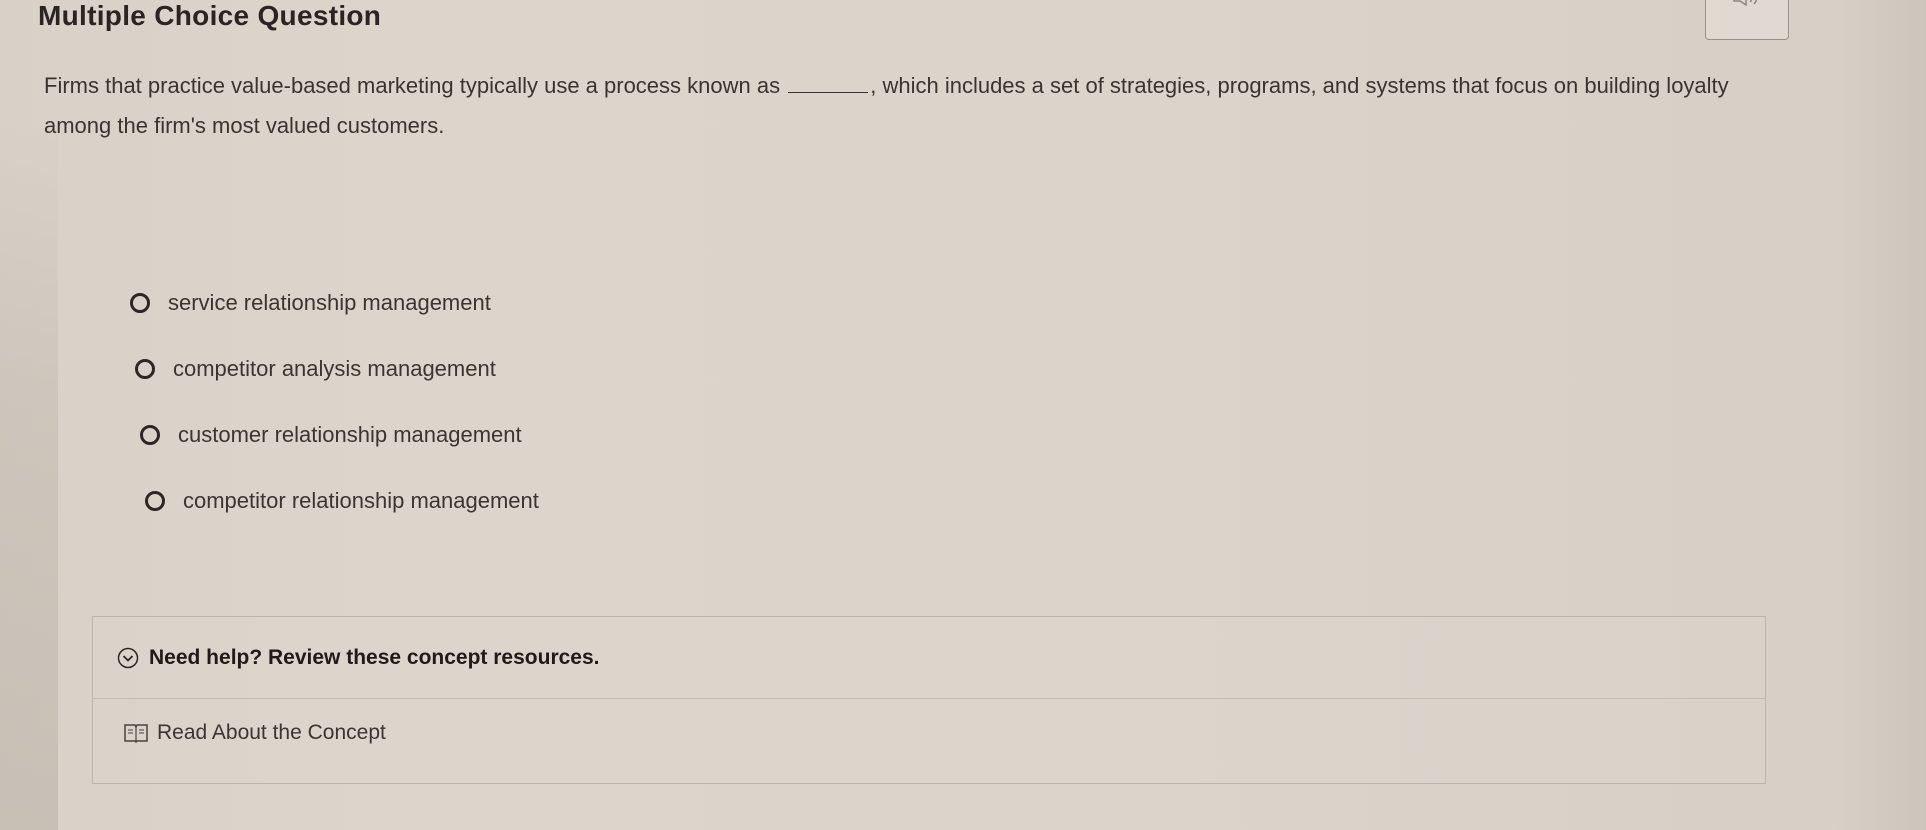 Image resolution: width=1926 pixels, height=830 pixels. I want to click on read-about-concept-link: Read About the Concept, so click(254, 733).